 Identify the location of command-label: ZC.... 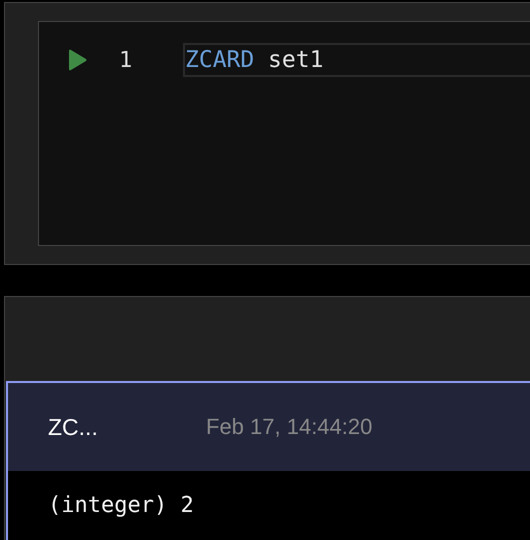
(73, 427).